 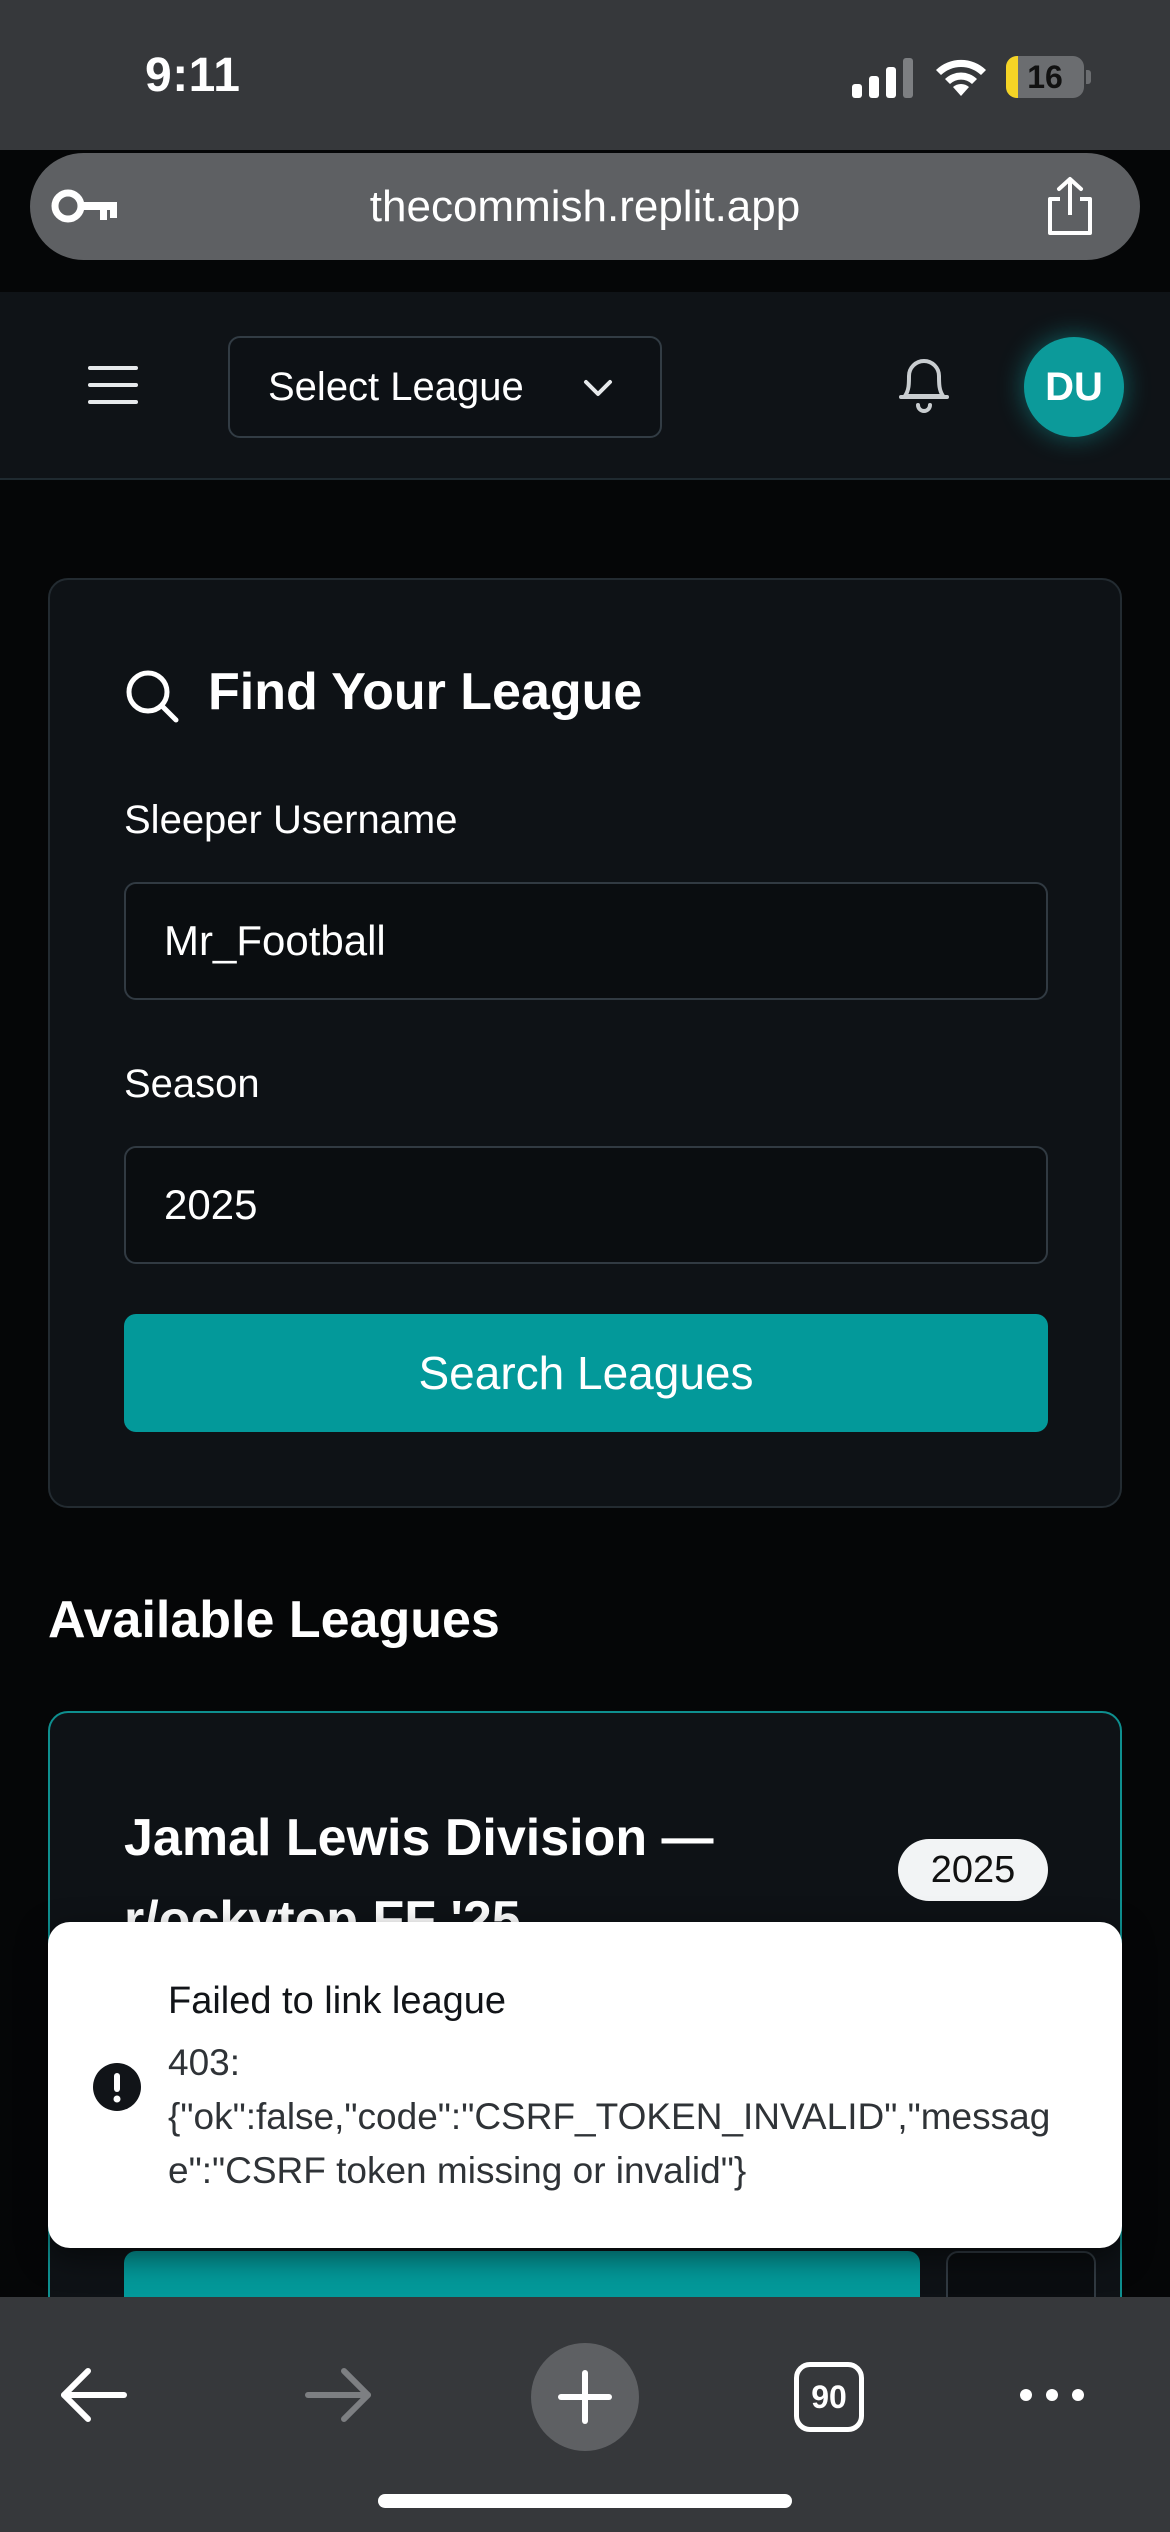 What do you see at coordinates (152, 696) in the screenshot?
I see `search-icon` at bounding box center [152, 696].